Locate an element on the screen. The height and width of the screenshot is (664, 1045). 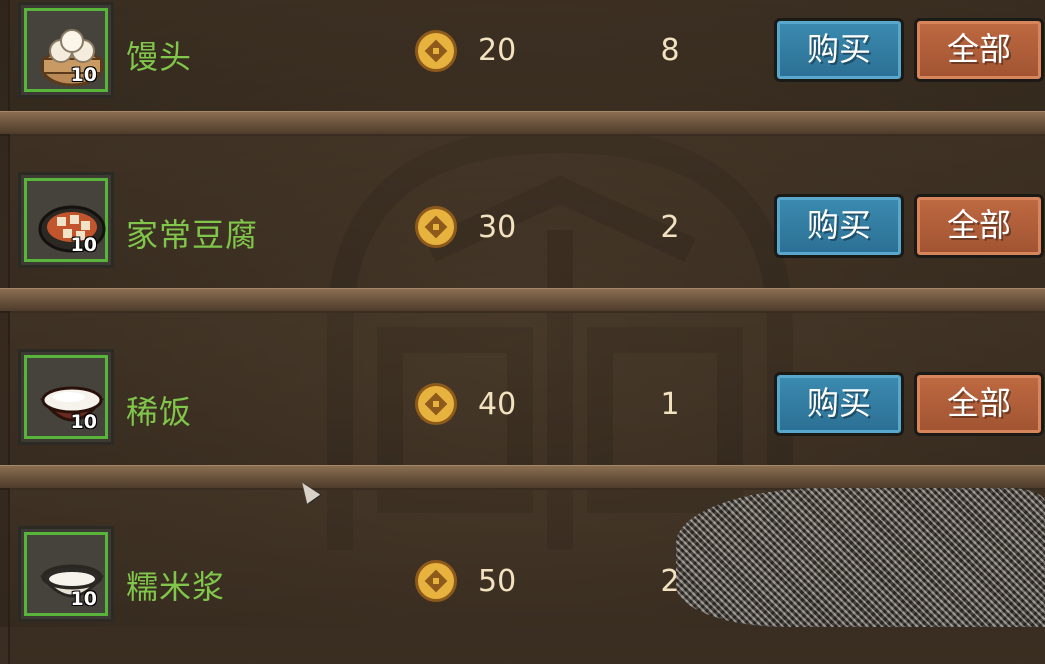
item-price: 40 is located at coordinates (497, 404).